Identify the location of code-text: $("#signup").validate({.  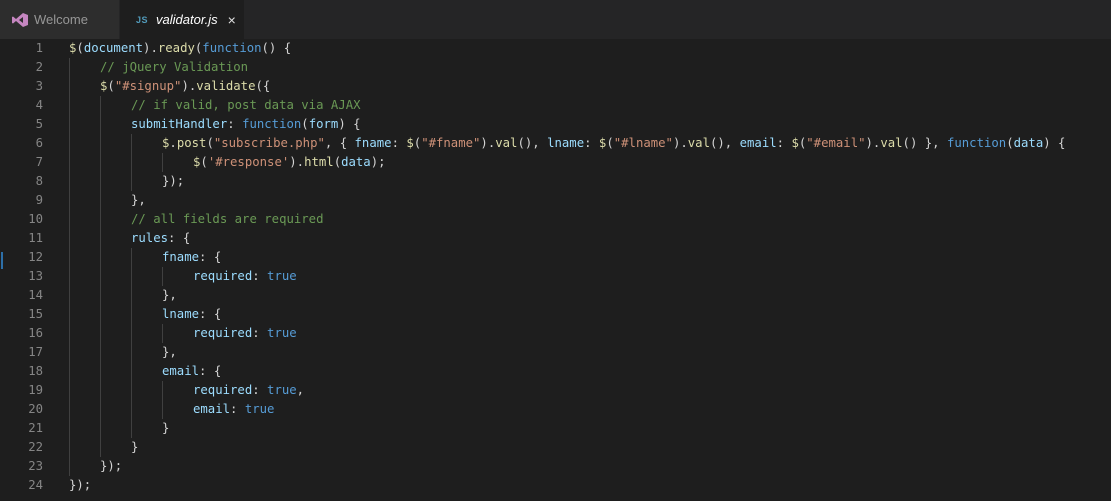
(185, 86).